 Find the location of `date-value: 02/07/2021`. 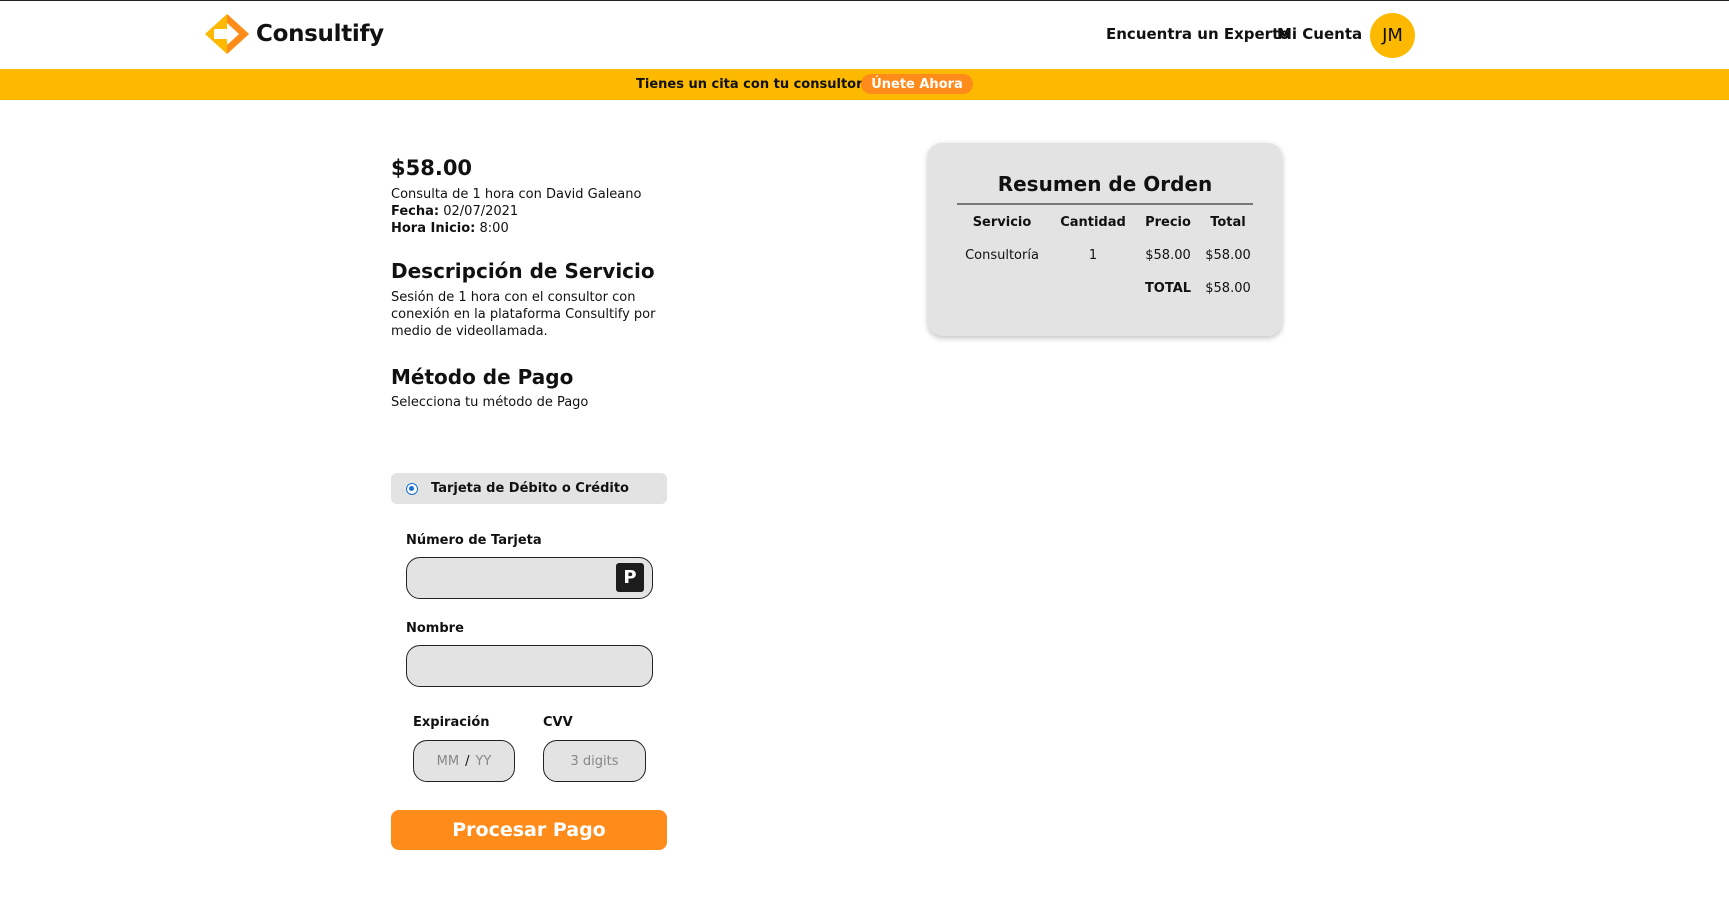

date-value: 02/07/2021 is located at coordinates (481, 211).